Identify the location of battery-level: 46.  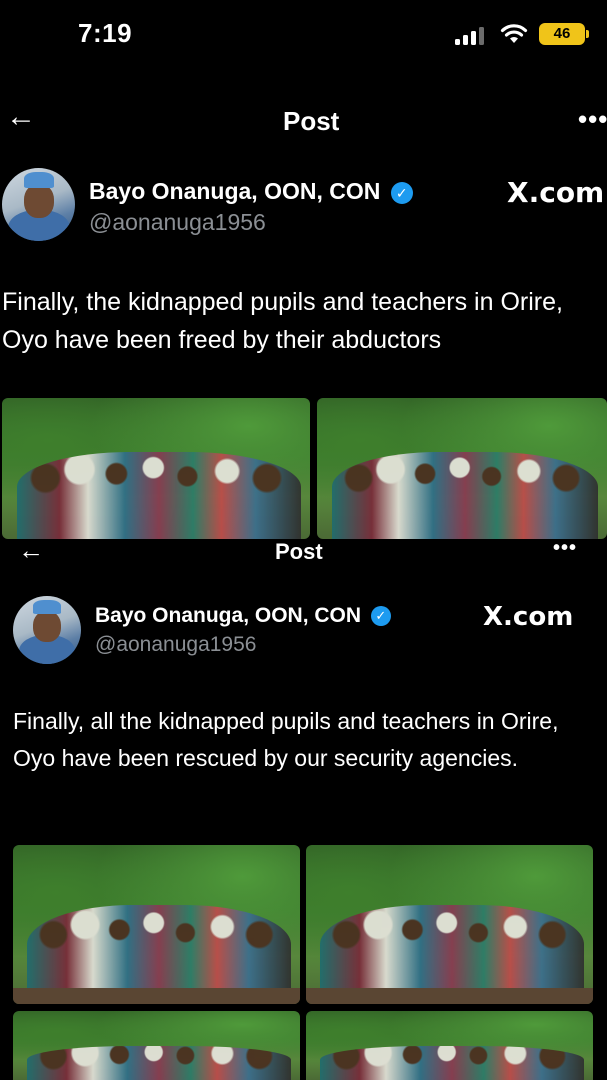
(562, 33).